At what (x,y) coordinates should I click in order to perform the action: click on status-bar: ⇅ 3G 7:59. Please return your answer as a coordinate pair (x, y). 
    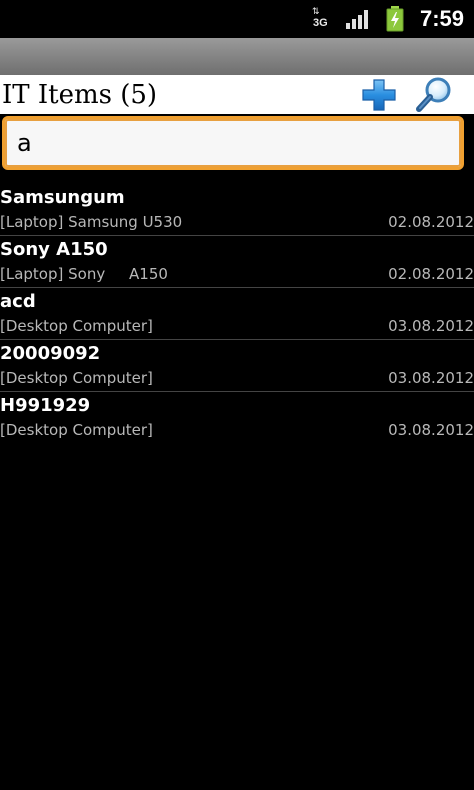
    Looking at the image, I should click on (237, 19).